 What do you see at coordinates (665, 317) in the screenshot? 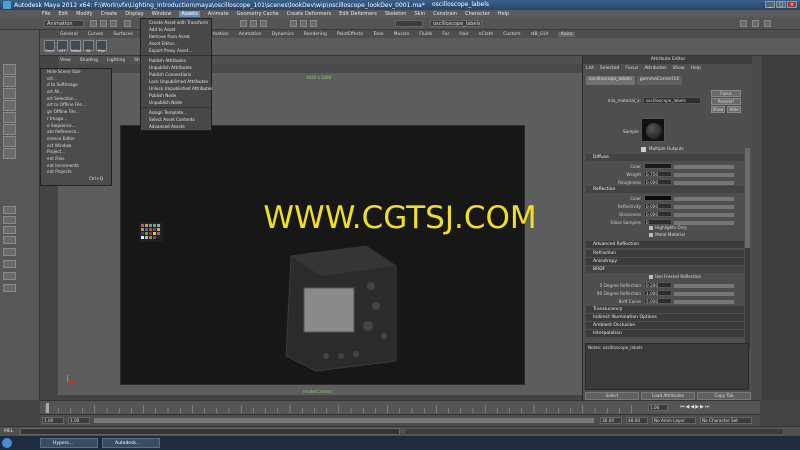
I see `section-indirect-illumination: Indirect Illumination Options` at bounding box center [665, 317].